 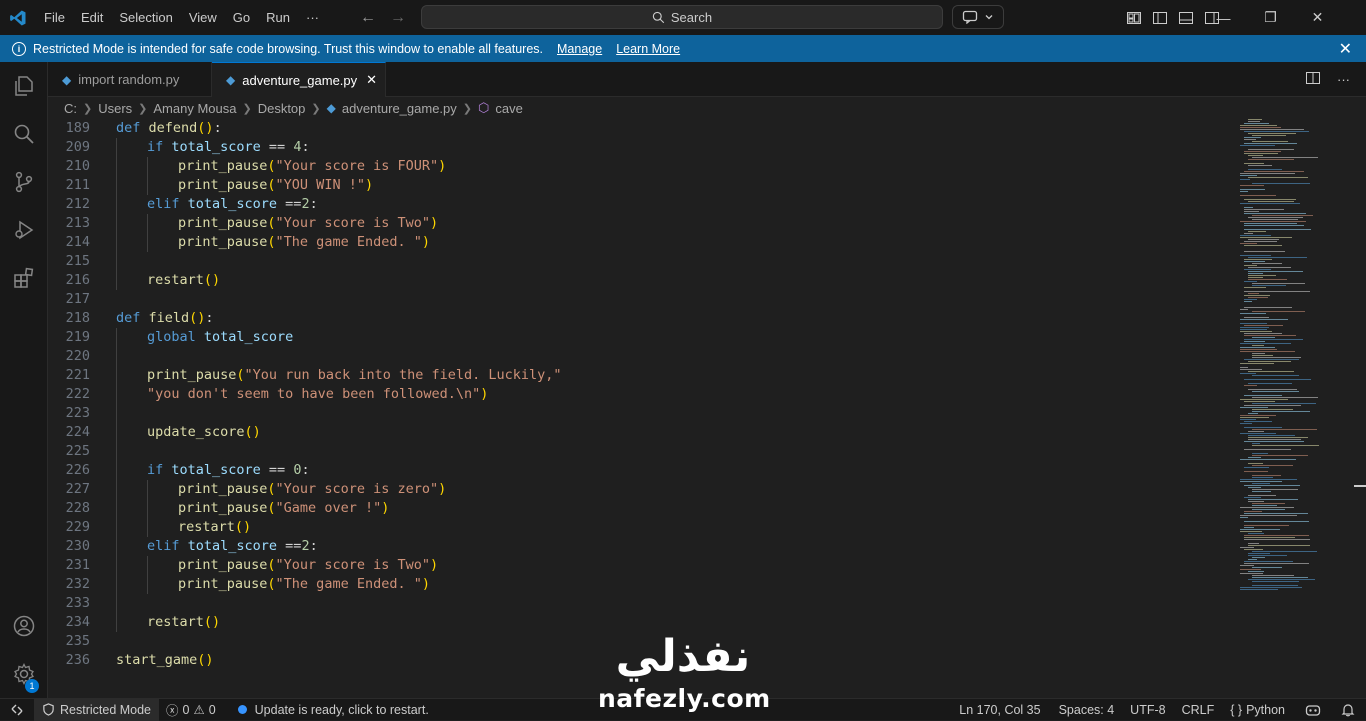 I want to click on copilot-button, so click(x=978, y=17).